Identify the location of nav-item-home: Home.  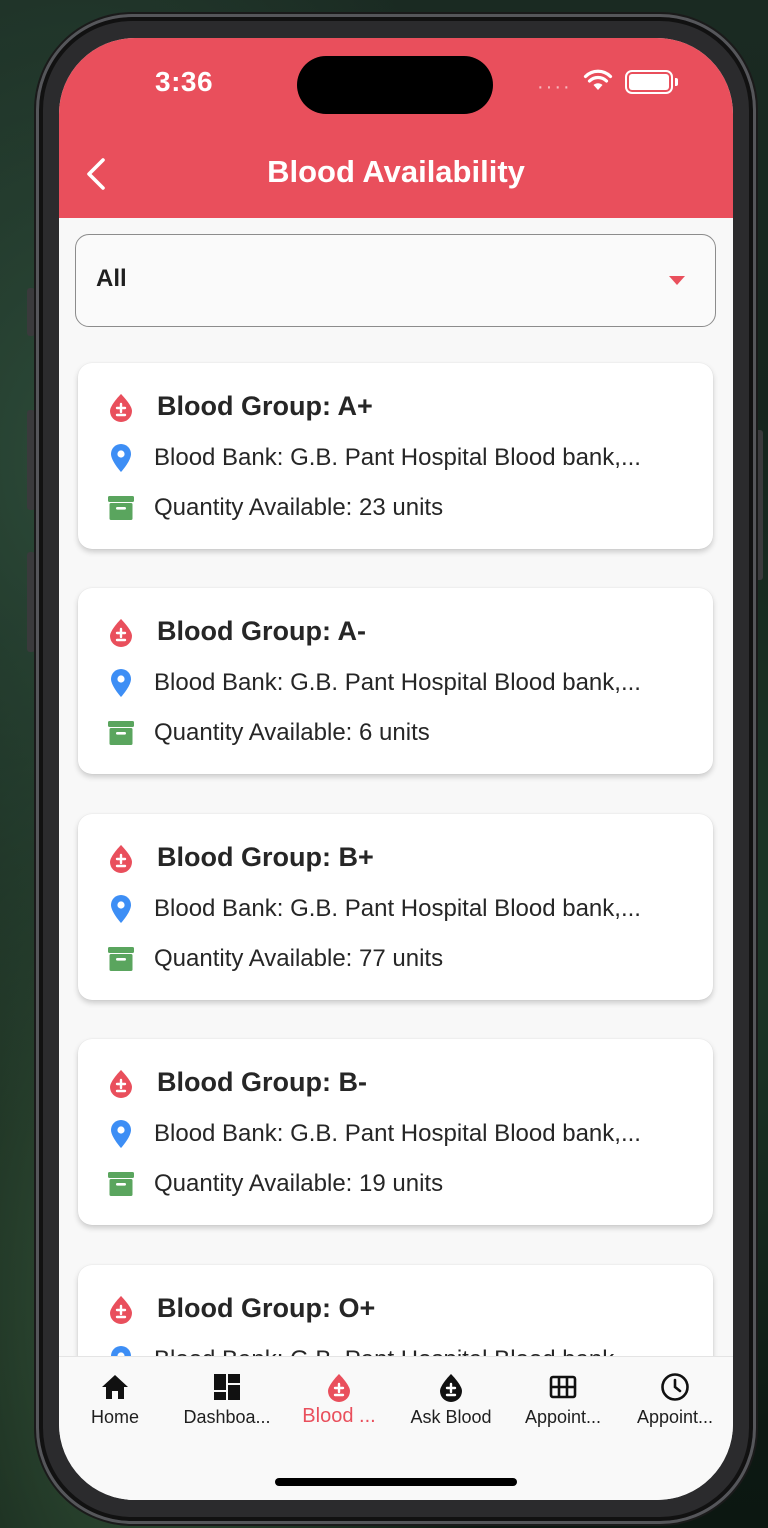
(115, 1406).